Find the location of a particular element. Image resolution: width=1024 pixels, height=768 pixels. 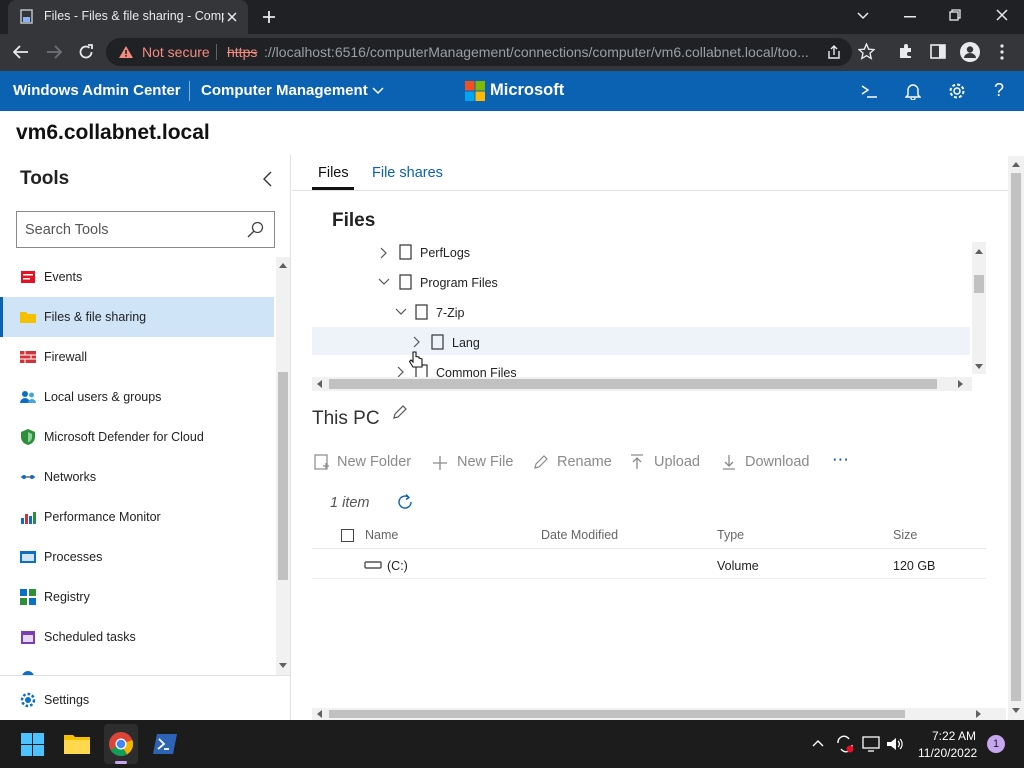

sidebar-item-performance: Performance Monitor is located at coordinates (137, 517).